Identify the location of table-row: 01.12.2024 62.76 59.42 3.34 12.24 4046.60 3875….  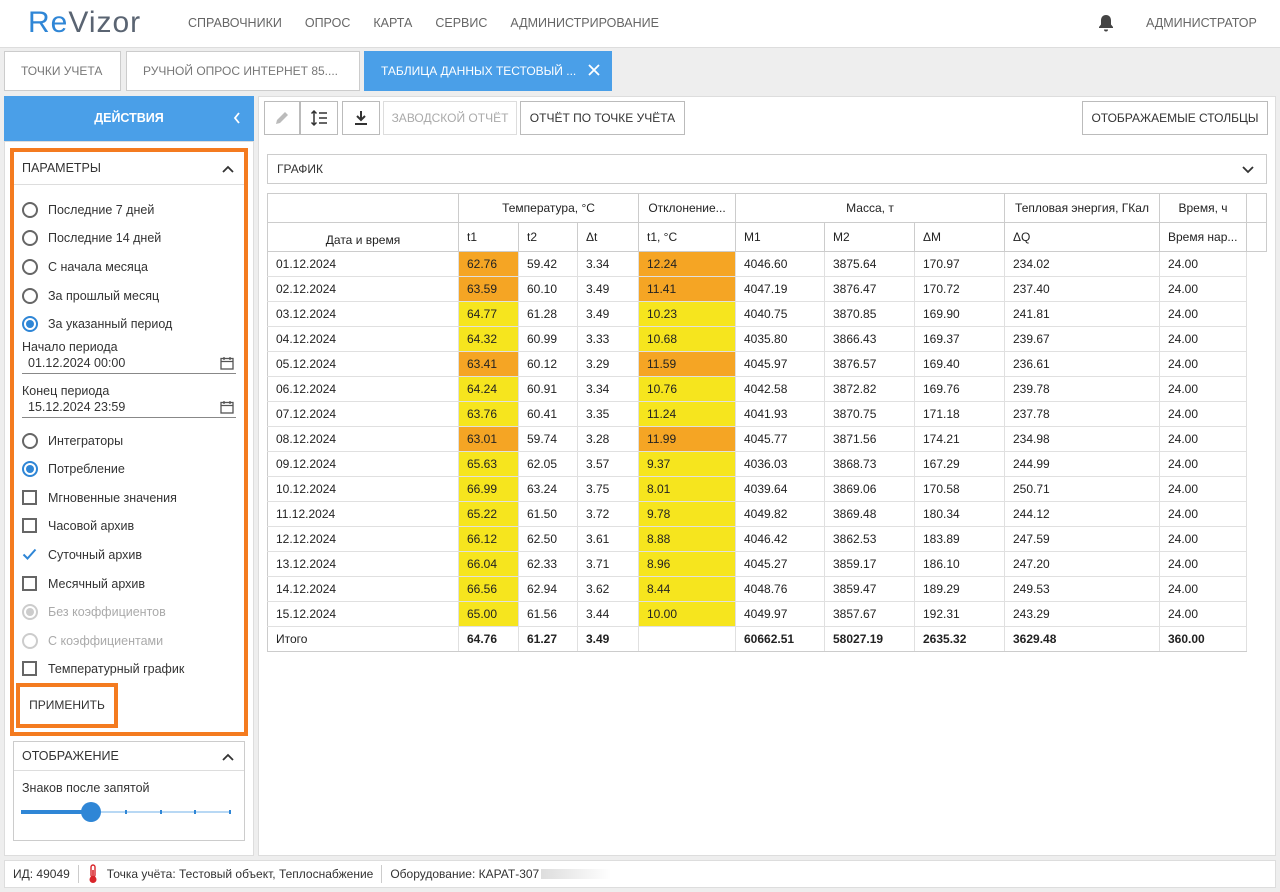
(767, 264).